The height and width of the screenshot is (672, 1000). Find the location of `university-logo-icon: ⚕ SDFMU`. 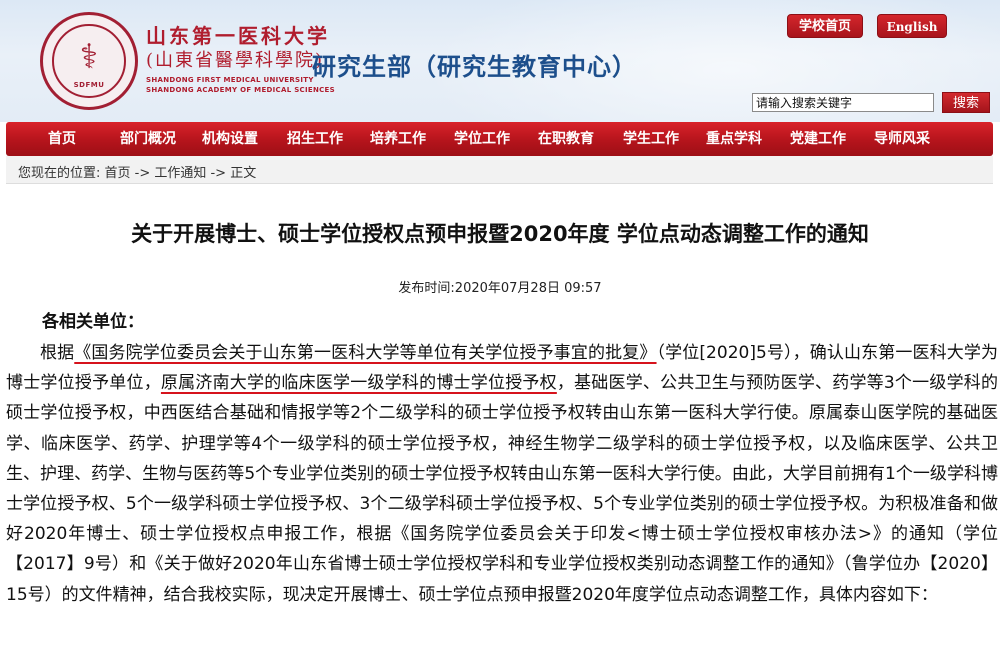

university-logo-icon: ⚕ SDFMU is located at coordinates (89, 61).